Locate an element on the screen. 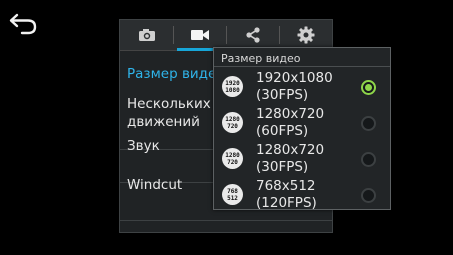 This screenshot has width=453, height=255. camera-icon is located at coordinates (146, 35).